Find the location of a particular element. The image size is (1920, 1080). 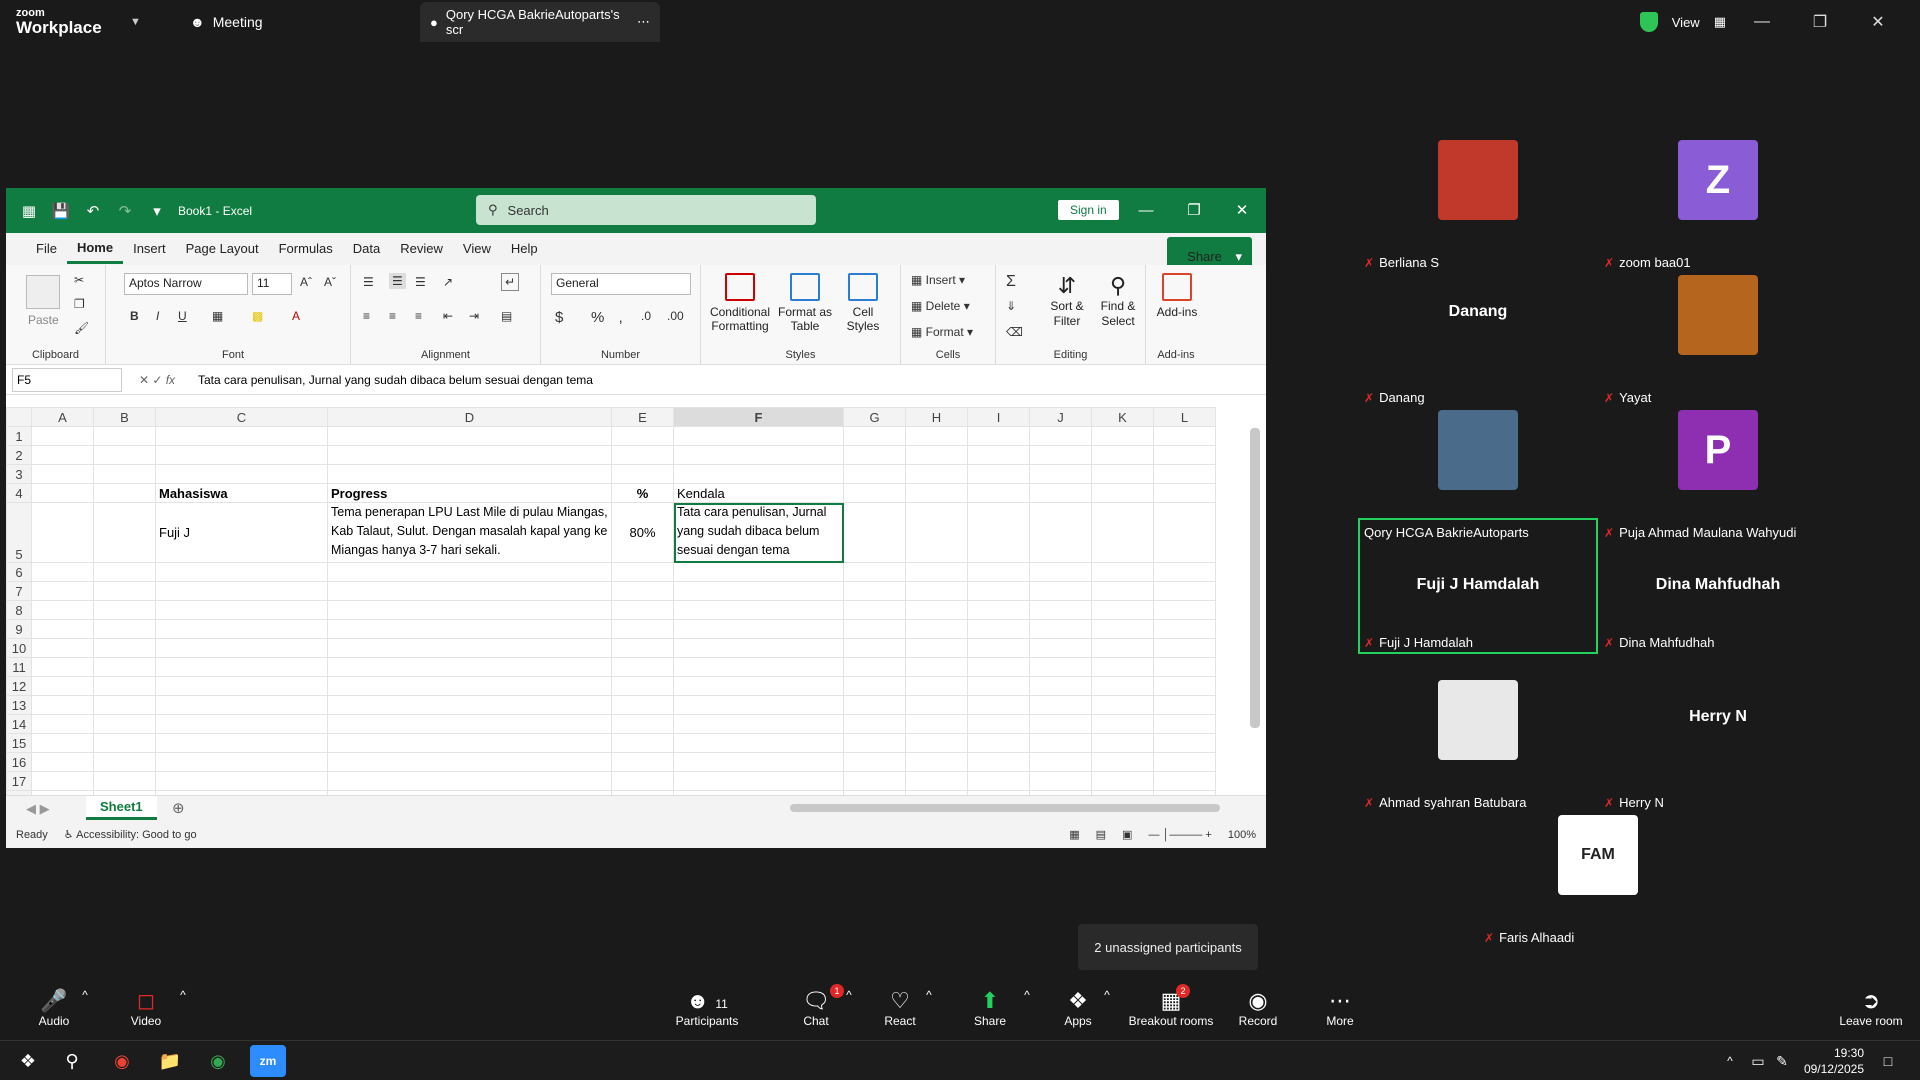

zoom-app-icon: zm is located at coordinates (268, 1061).